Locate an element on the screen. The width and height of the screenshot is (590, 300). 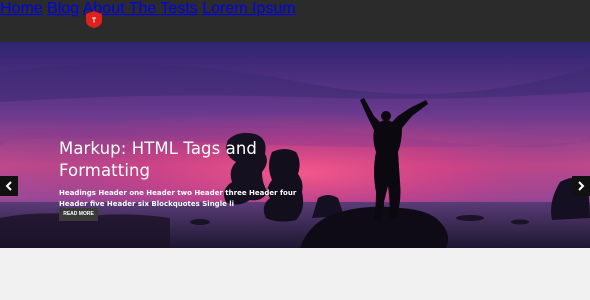
svg-text: T is located at coordinates (94, 21).